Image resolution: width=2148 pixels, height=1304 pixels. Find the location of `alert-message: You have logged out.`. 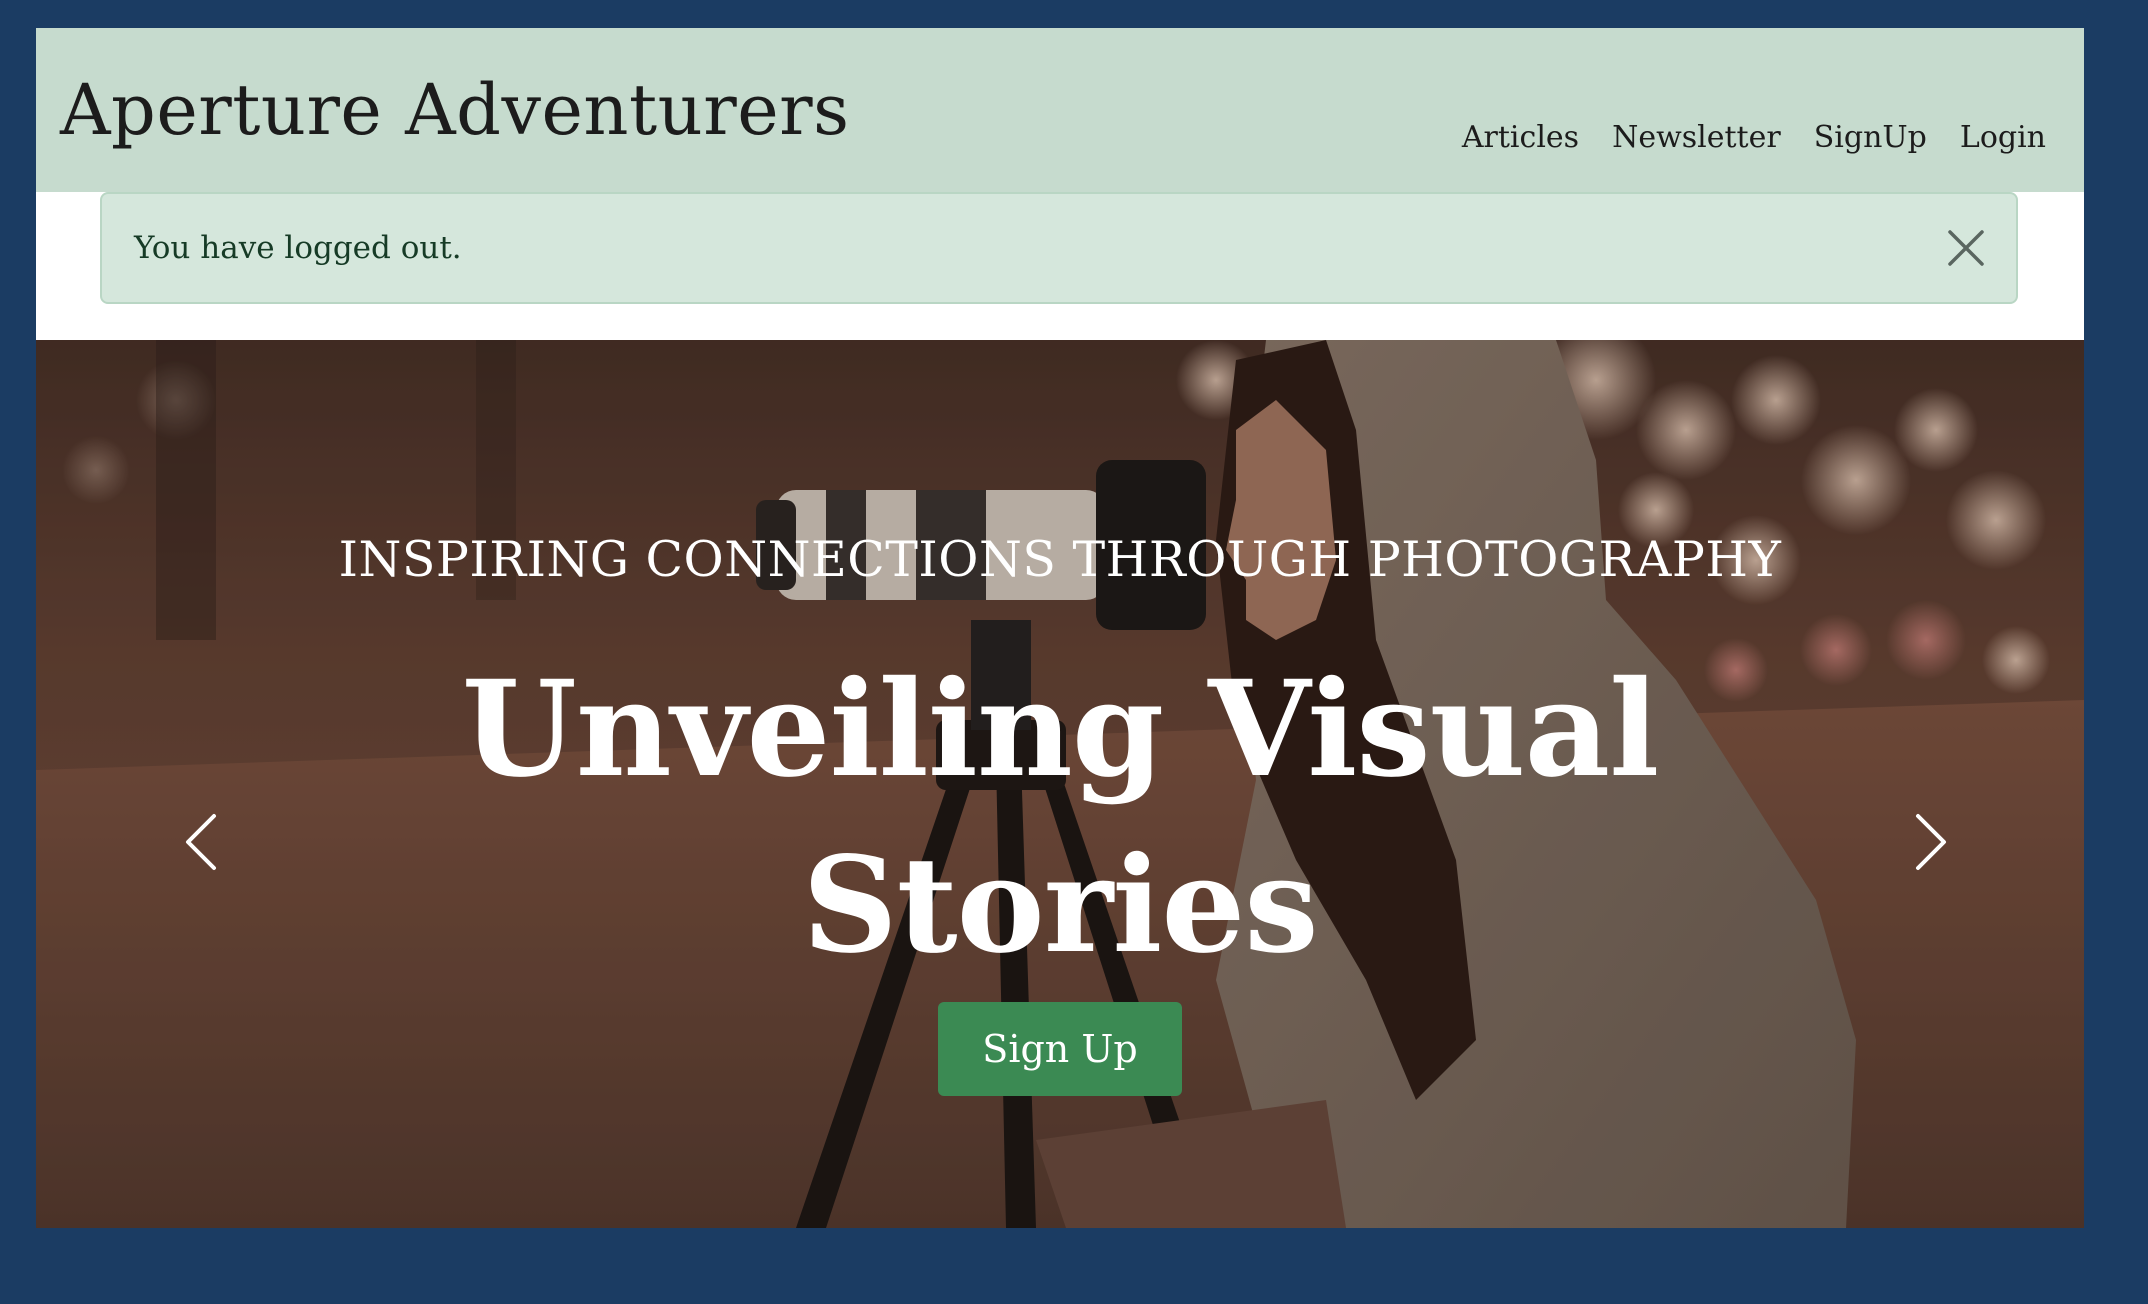

alert-message: You have logged out. is located at coordinates (298, 248).